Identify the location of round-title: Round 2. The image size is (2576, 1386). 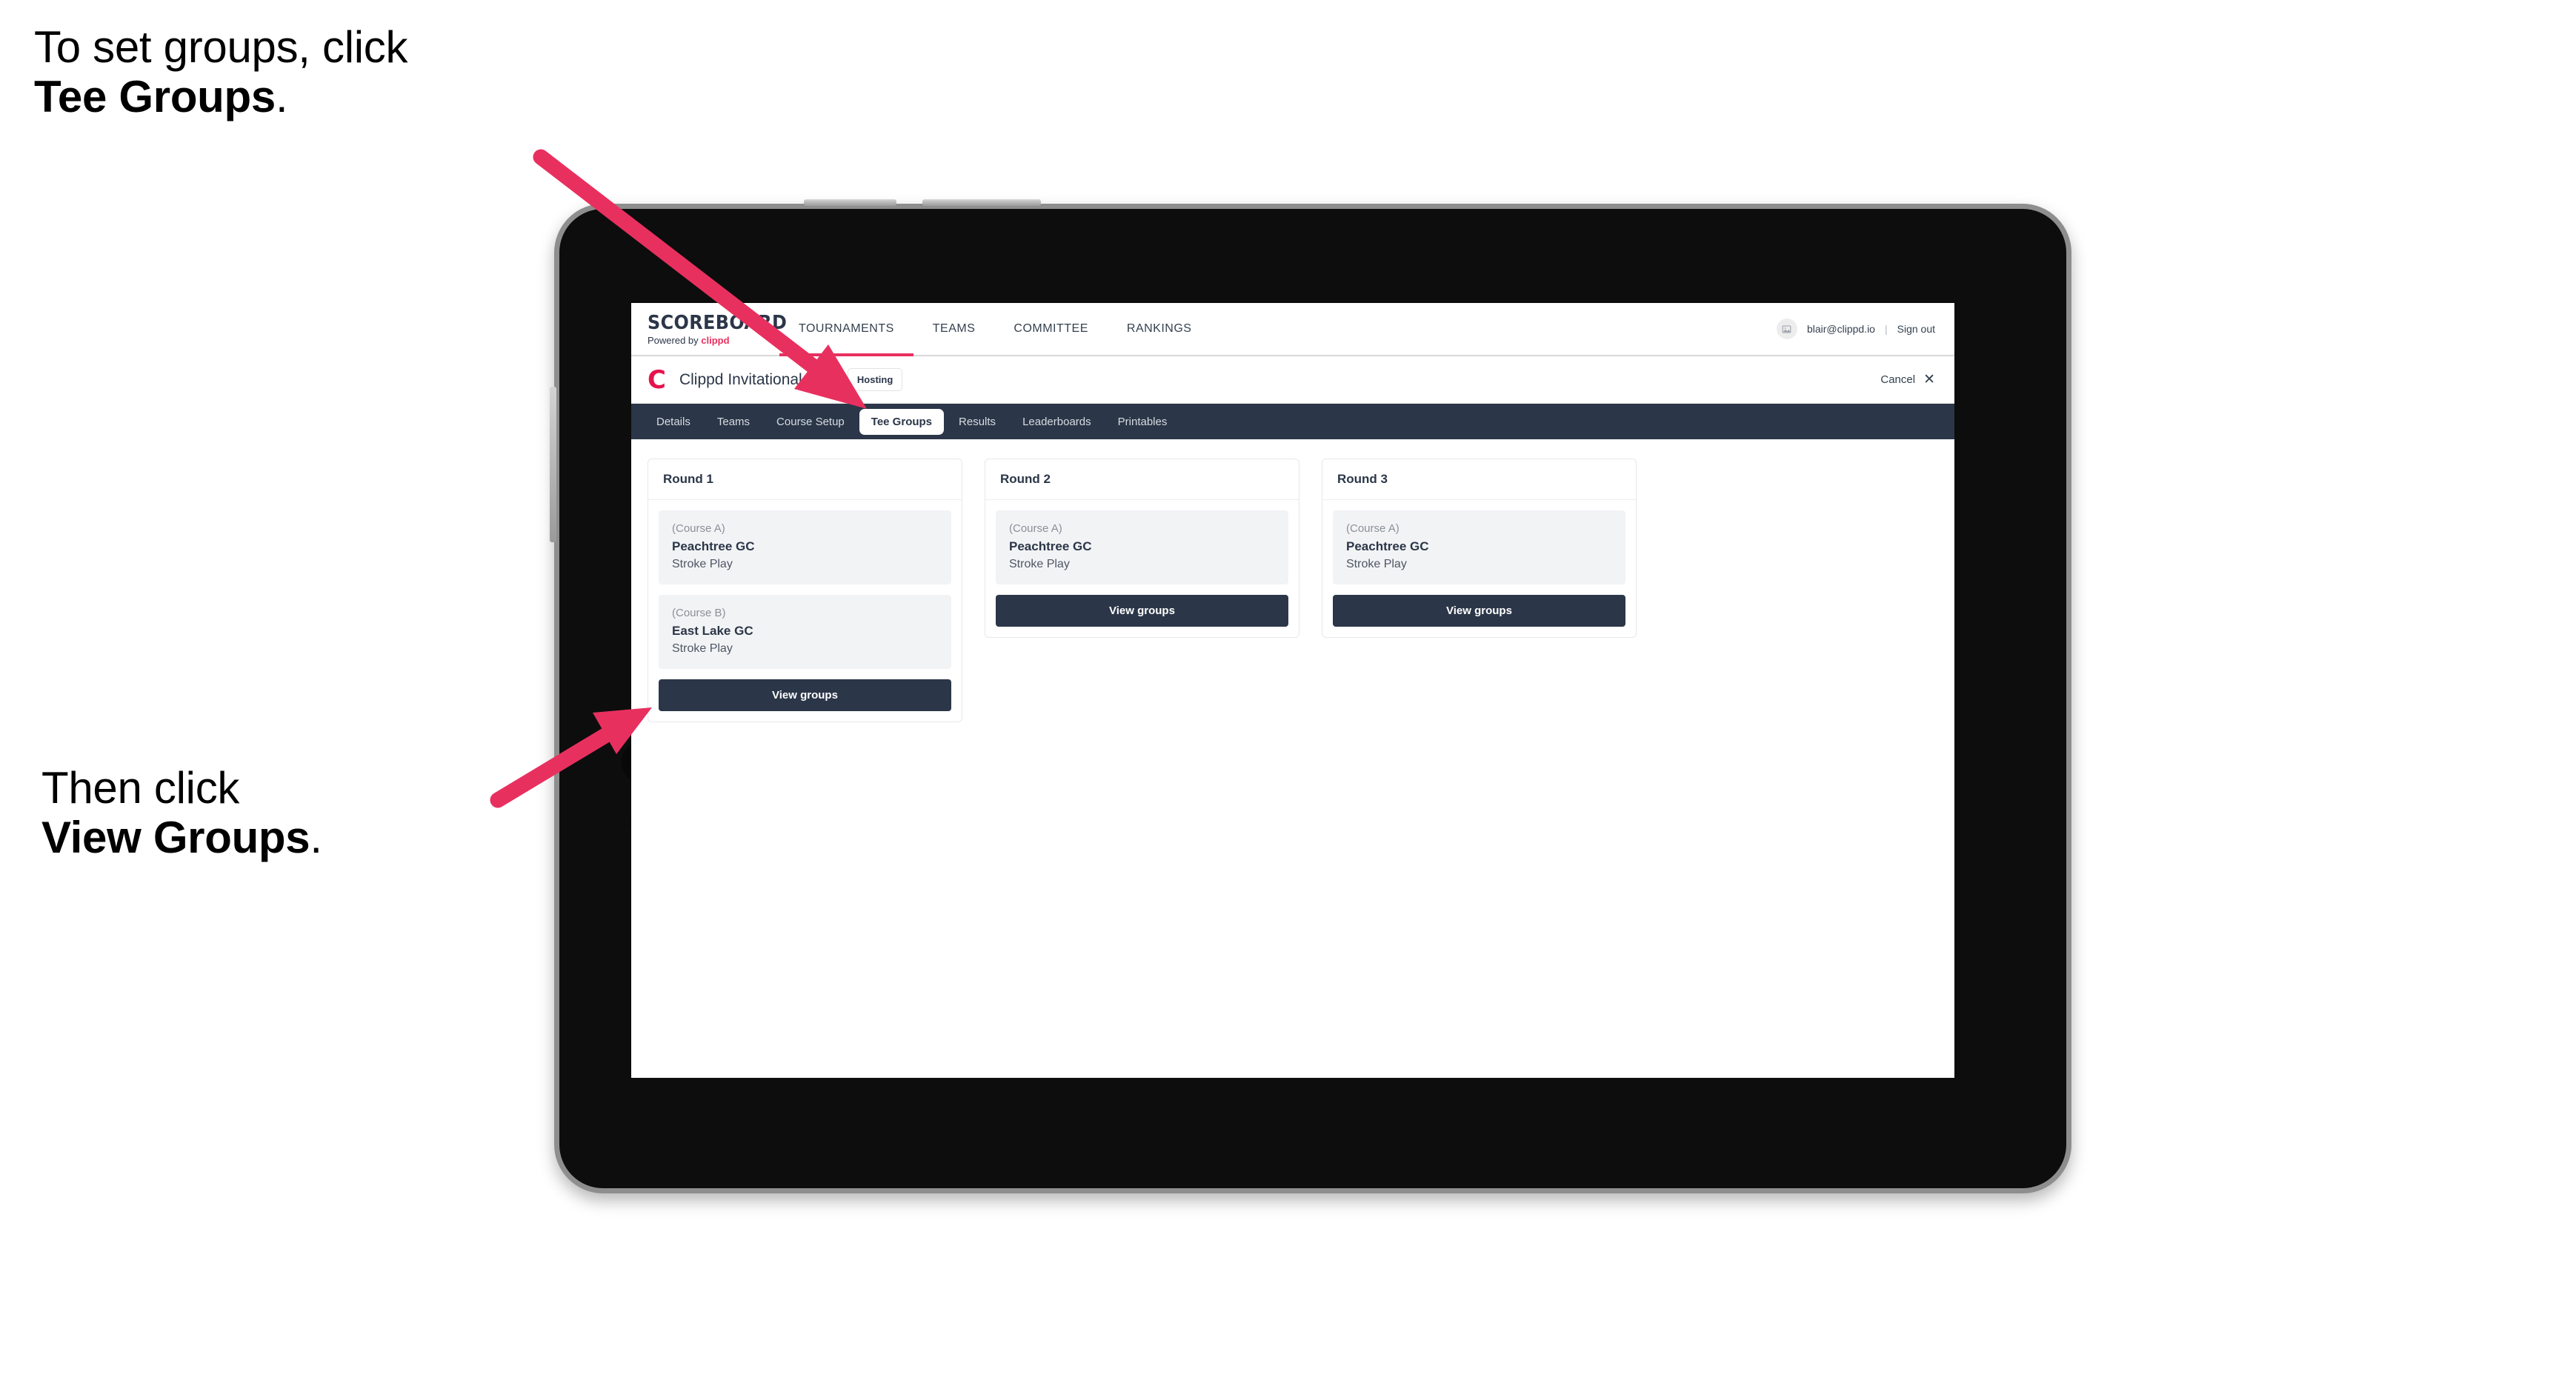
(1142, 479).